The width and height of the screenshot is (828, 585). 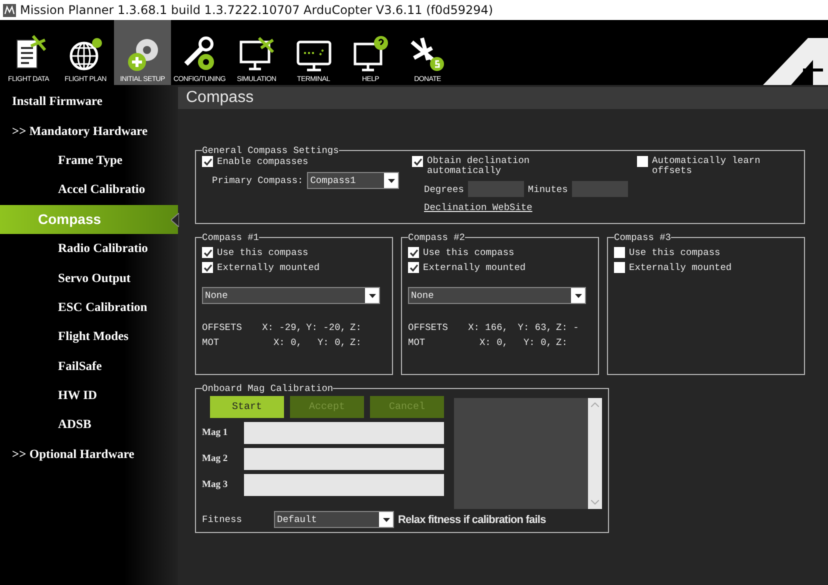 What do you see at coordinates (444, 189) in the screenshot?
I see `field-label: Degrees` at bounding box center [444, 189].